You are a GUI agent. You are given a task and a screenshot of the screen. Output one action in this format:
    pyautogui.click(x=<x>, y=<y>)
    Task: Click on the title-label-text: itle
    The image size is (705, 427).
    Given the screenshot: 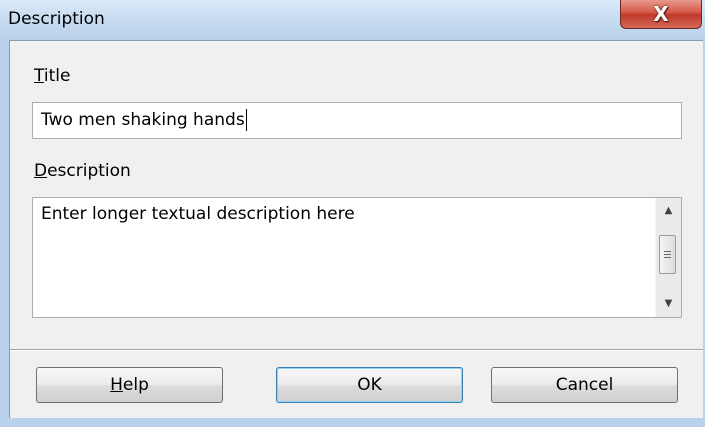 What is the action you would take?
    pyautogui.click(x=57, y=76)
    